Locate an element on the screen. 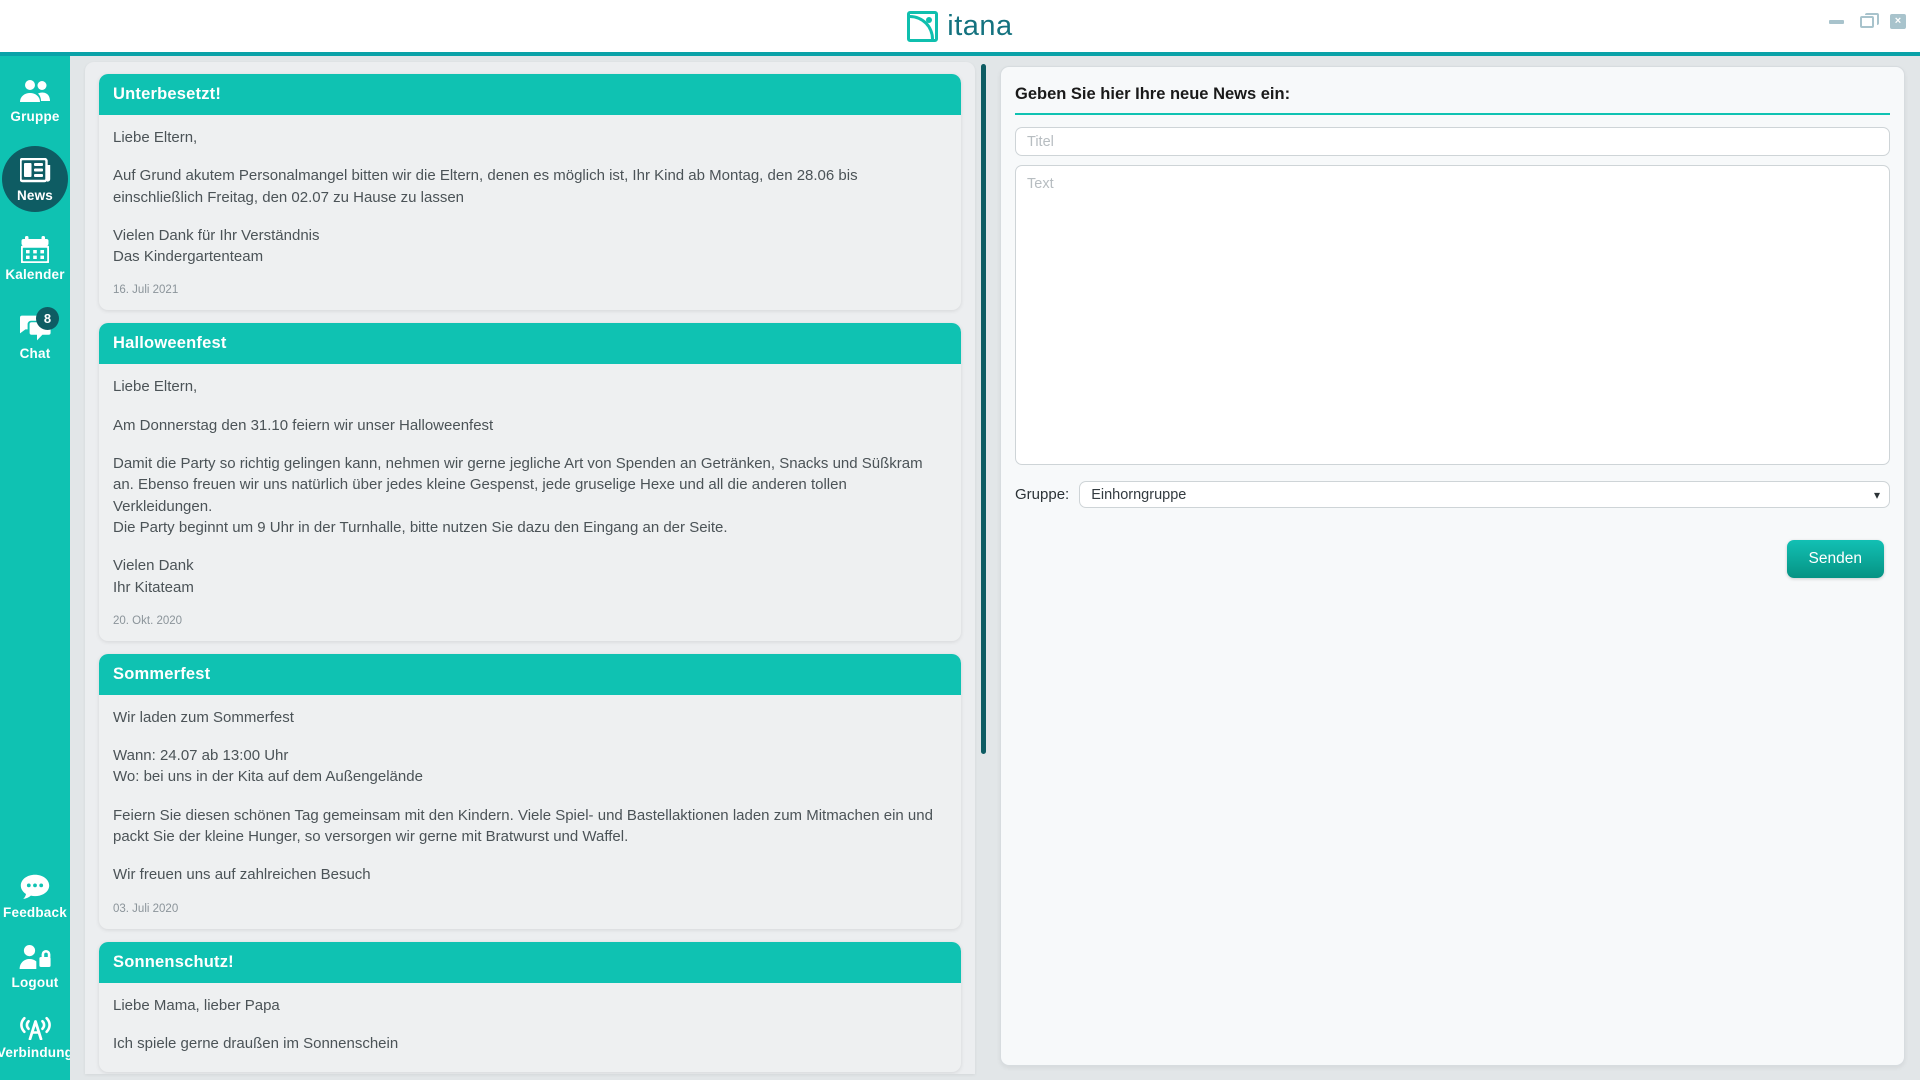 This screenshot has width=1920, height=1080. sidebar-label-logout: Logout is located at coordinates (35, 982).